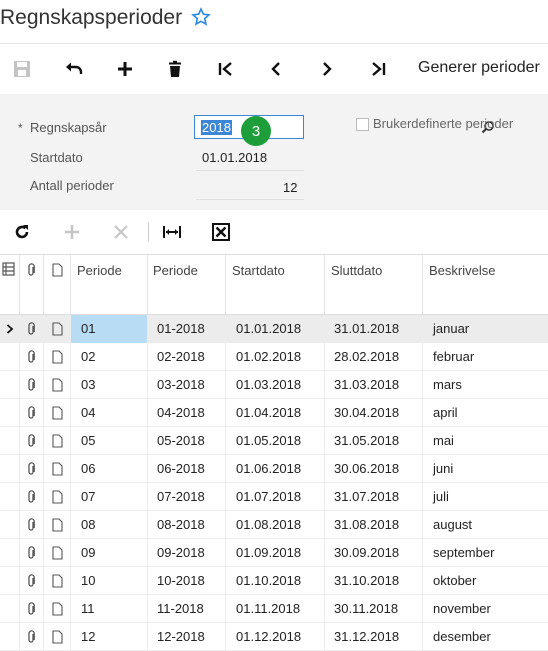  What do you see at coordinates (109, 329) in the screenshot?
I see `cell-period-no: 01` at bounding box center [109, 329].